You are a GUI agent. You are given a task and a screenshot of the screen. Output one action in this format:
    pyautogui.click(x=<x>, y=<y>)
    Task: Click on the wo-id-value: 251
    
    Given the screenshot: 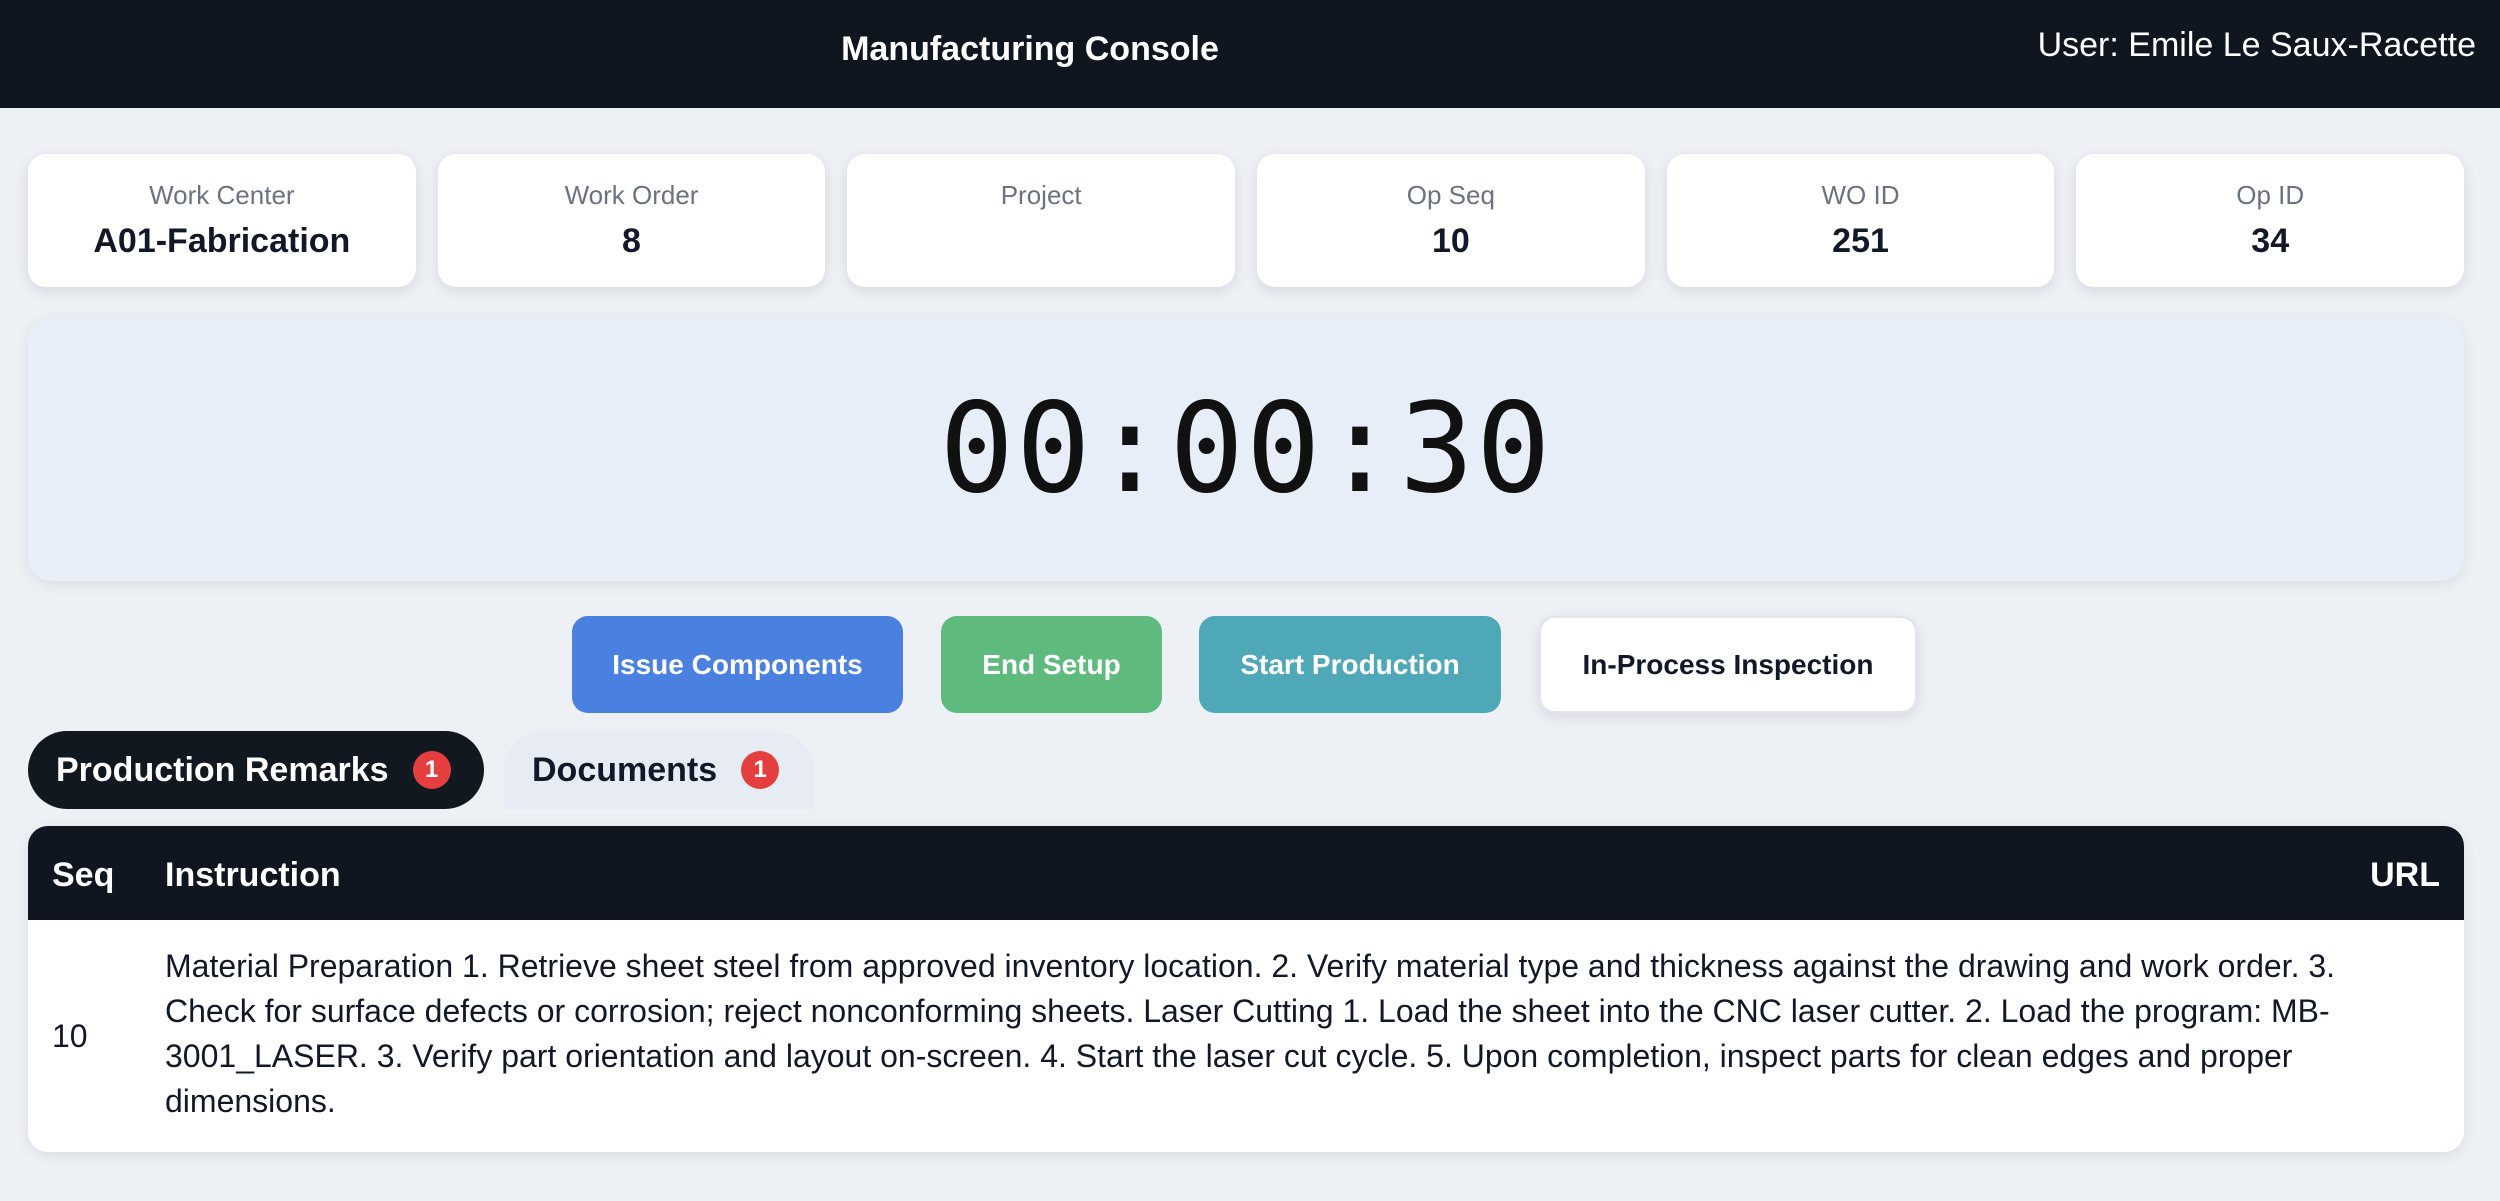 What is the action you would take?
    pyautogui.click(x=1860, y=241)
    